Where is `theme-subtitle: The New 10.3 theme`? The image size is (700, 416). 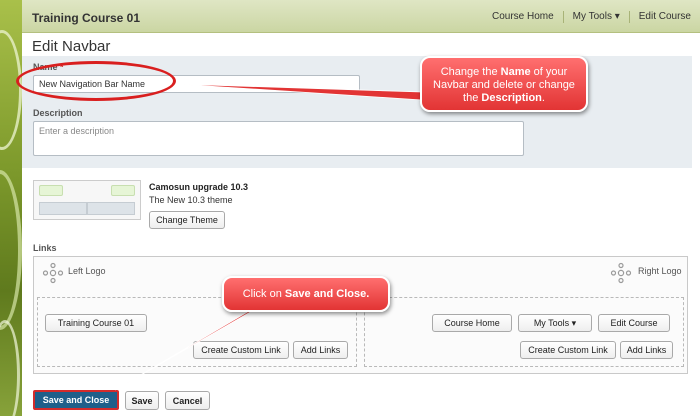 theme-subtitle: The New 10.3 theme is located at coordinates (191, 200).